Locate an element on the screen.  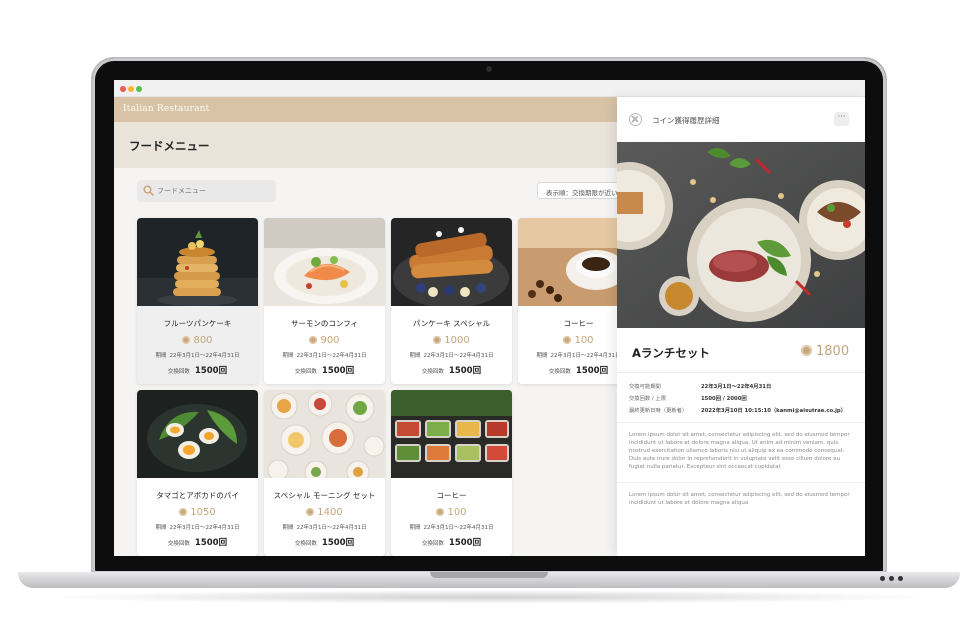
detail-price: 1800 is located at coordinates (825, 351).